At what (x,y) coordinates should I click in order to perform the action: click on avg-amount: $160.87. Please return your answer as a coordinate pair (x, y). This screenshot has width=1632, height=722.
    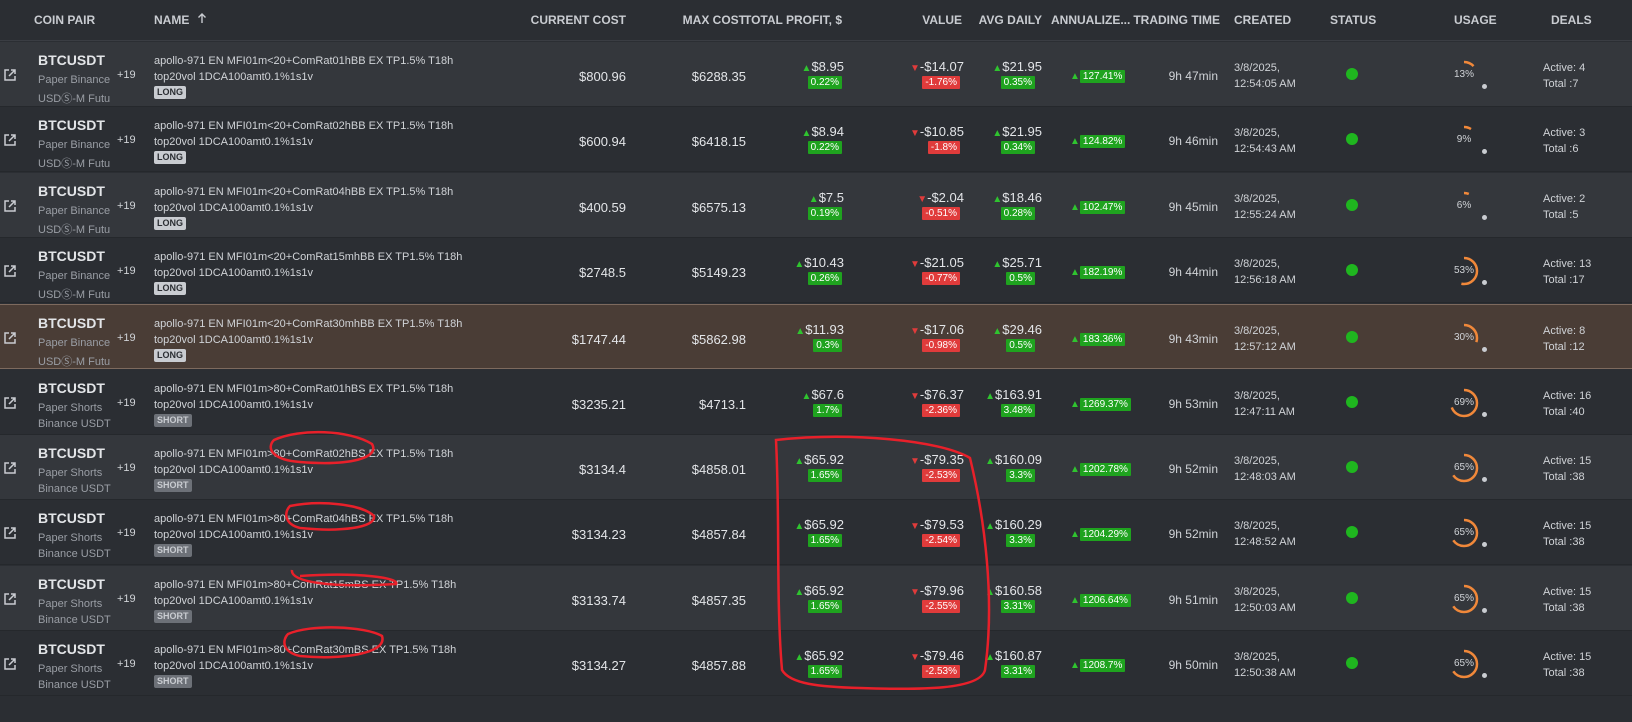
    Looking at the image, I should click on (1018, 655).